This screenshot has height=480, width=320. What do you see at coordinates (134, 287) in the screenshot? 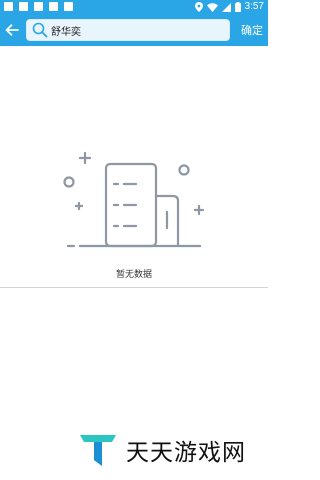
I see `divider` at bounding box center [134, 287].